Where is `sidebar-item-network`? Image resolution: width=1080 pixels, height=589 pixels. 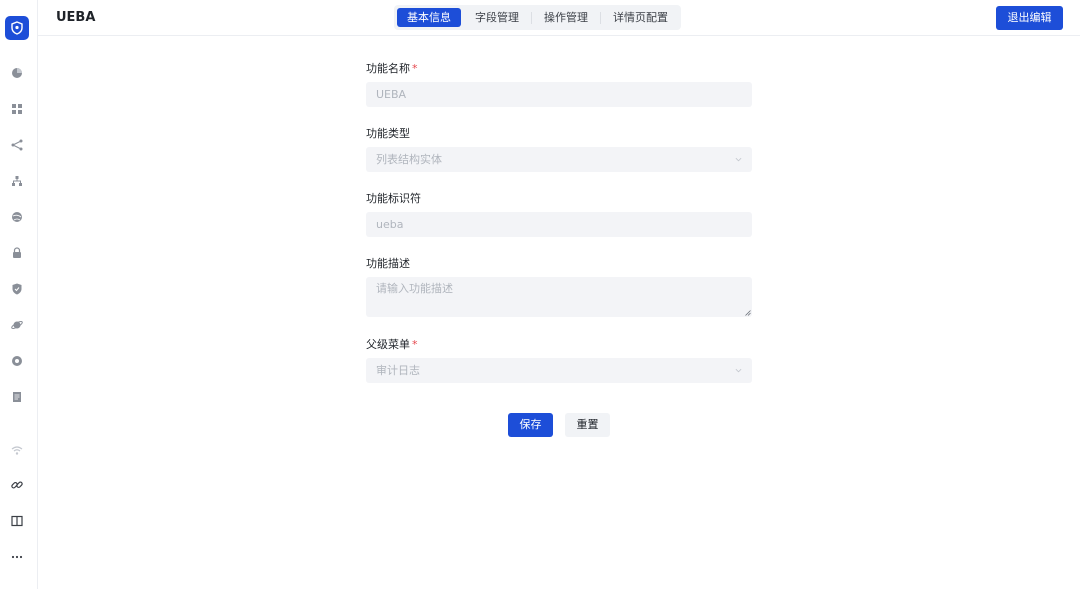
sidebar-item-network is located at coordinates (17, 450).